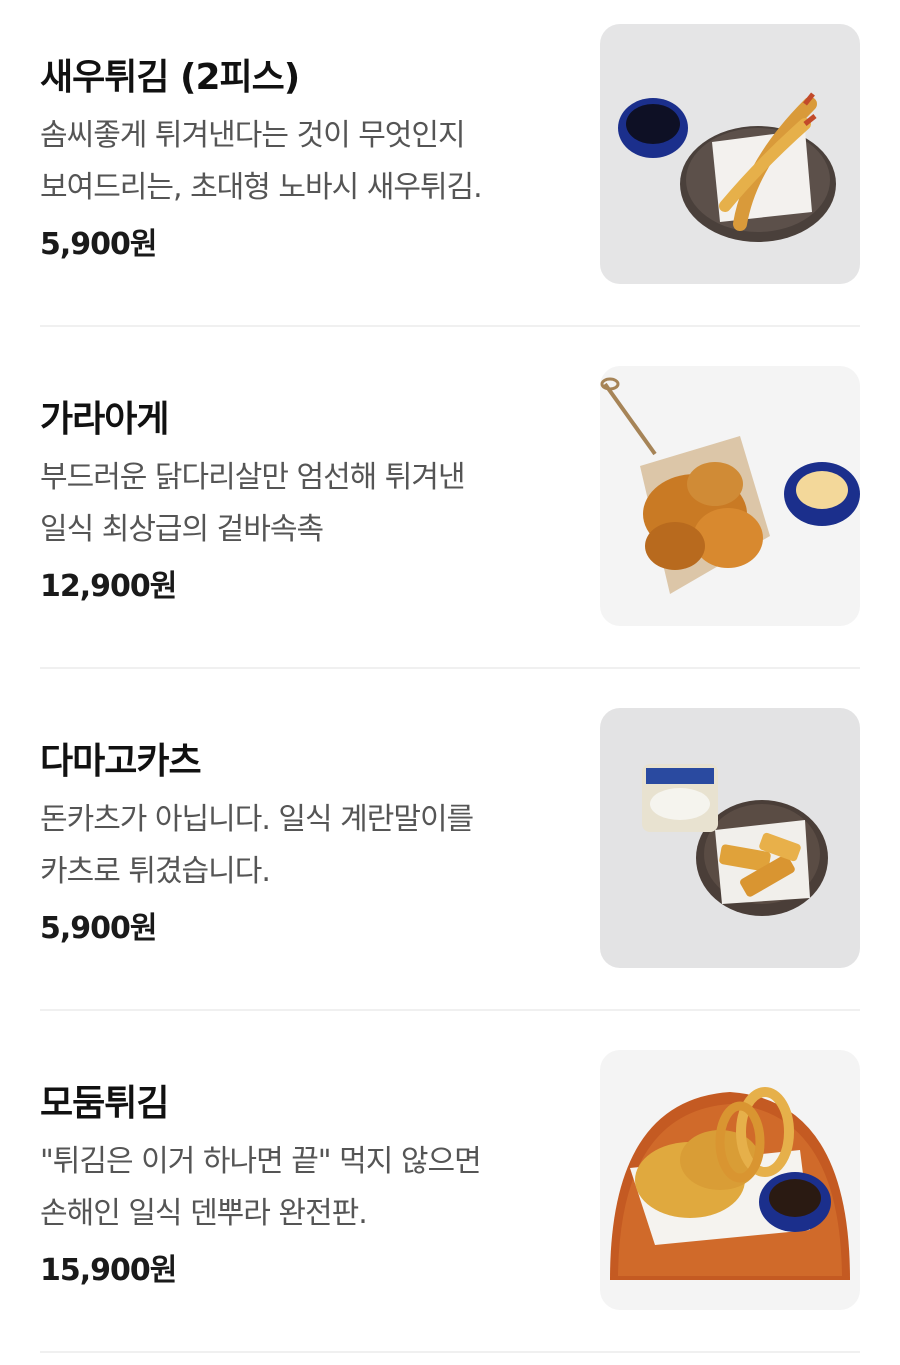 The height and width of the screenshot is (1365, 900). What do you see at coordinates (261, 187) in the screenshot?
I see `description-line: 보여드리는, 초대형 노바시 새우튀김.` at bounding box center [261, 187].